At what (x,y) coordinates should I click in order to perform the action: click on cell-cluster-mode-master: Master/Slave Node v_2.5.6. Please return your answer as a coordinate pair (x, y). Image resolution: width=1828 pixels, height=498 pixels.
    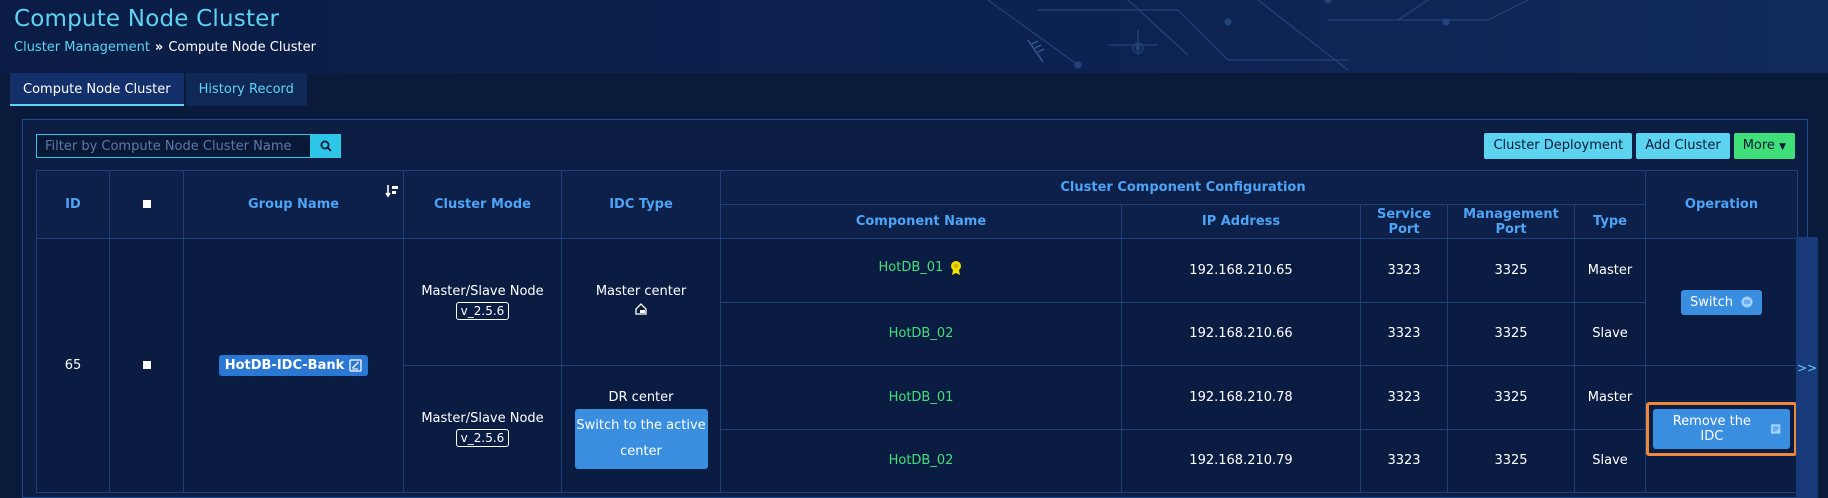
    Looking at the image, I should click on (482, 302).